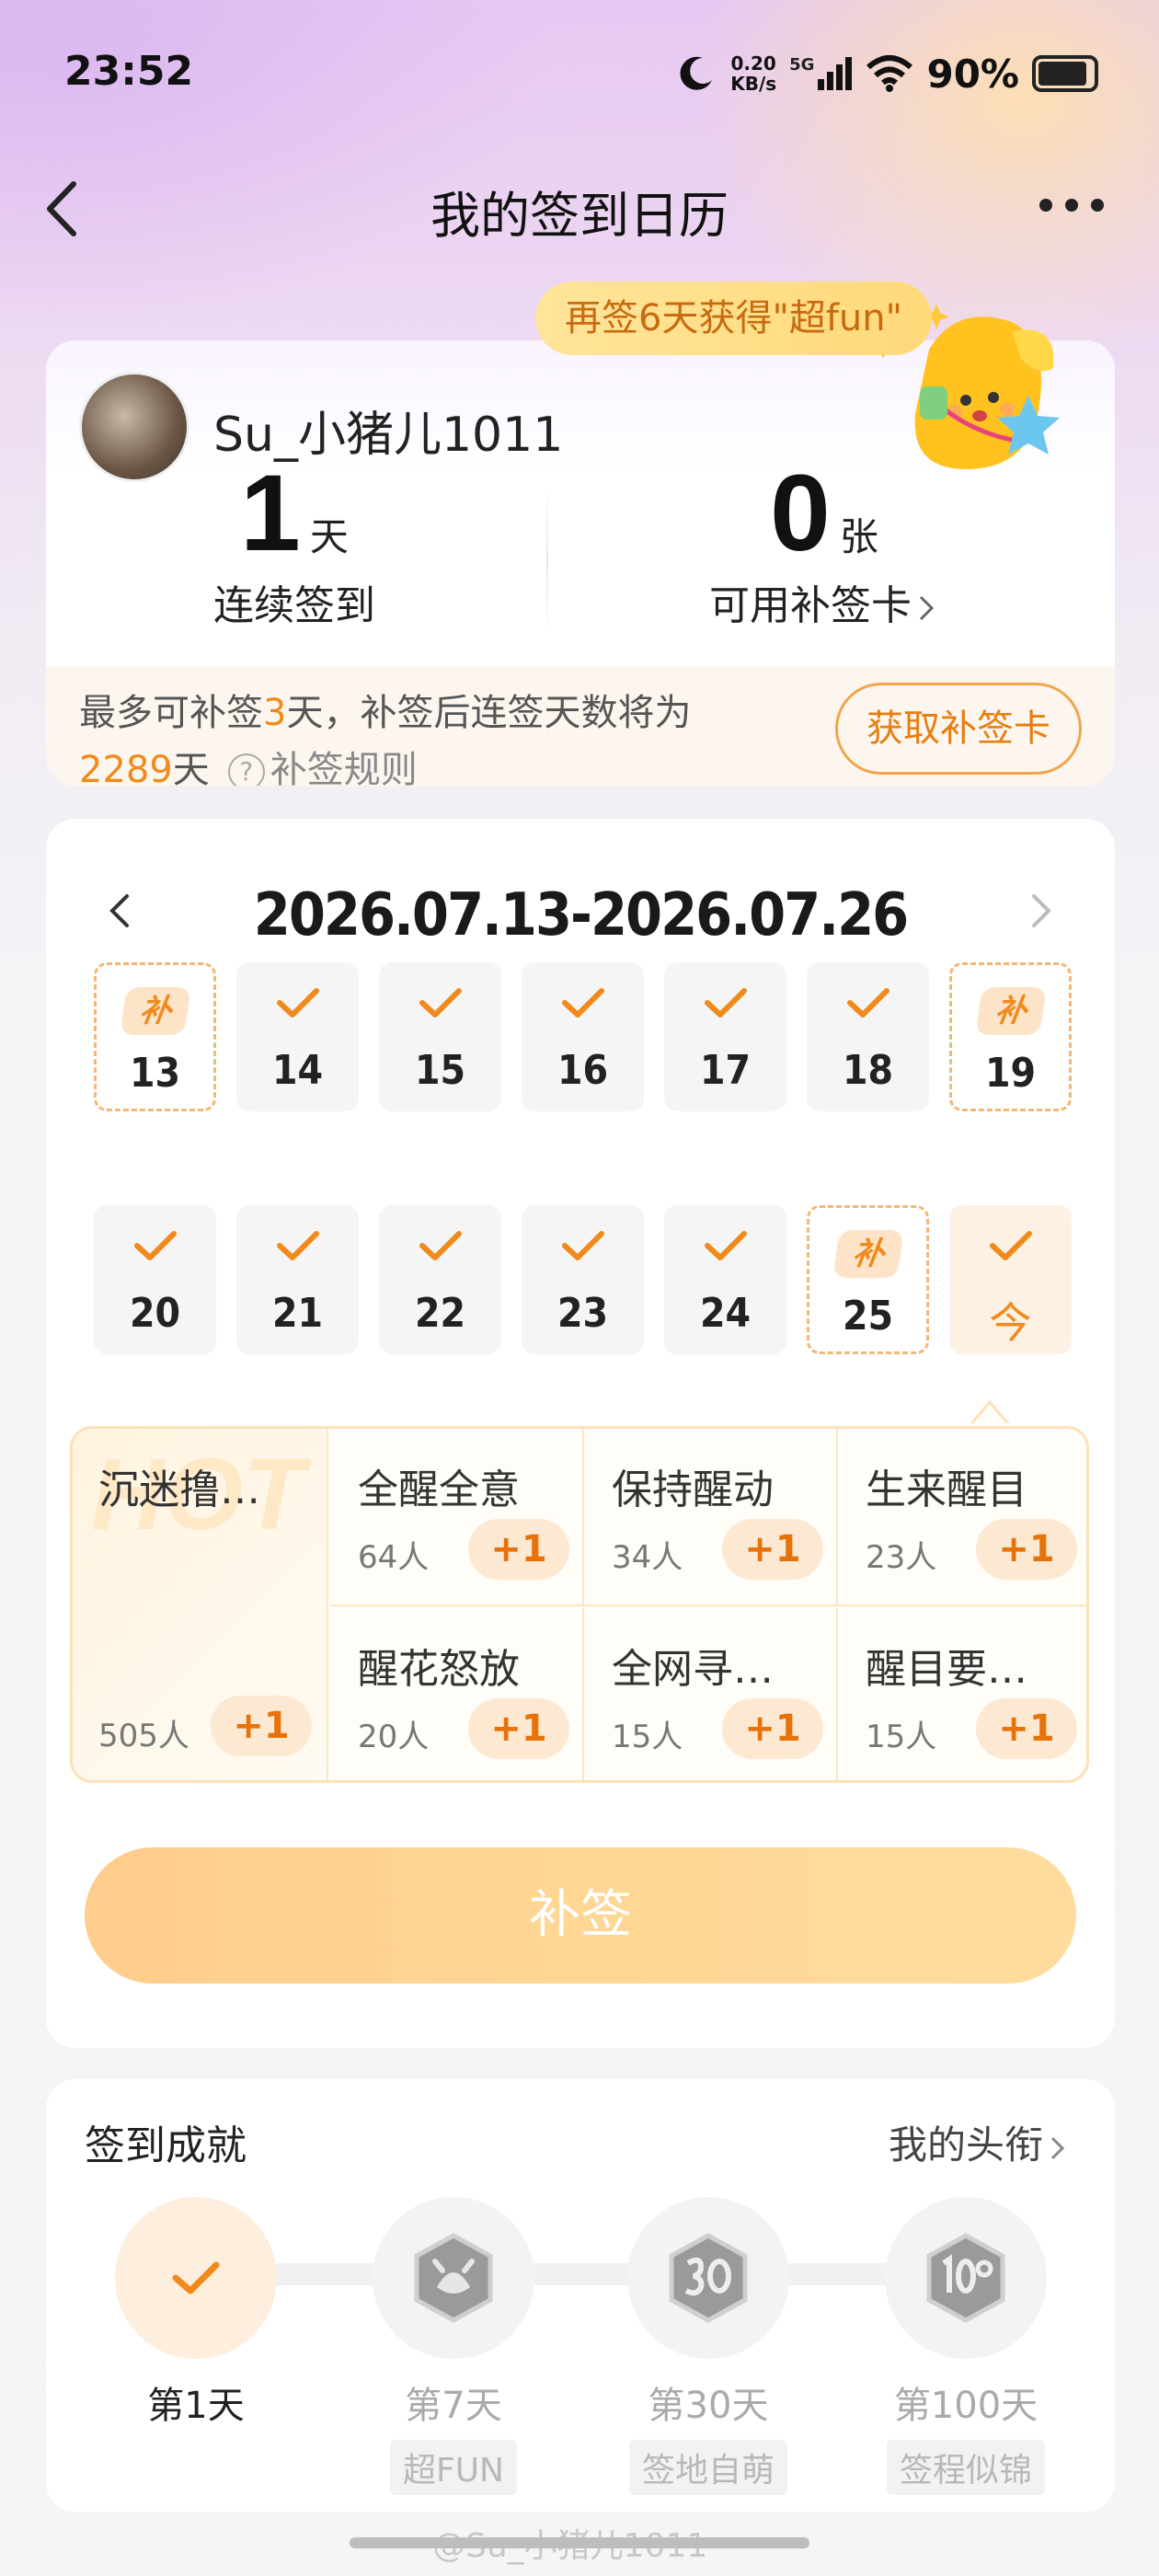  I want to click on achievement-item: 第1天, so click(196, 2313).